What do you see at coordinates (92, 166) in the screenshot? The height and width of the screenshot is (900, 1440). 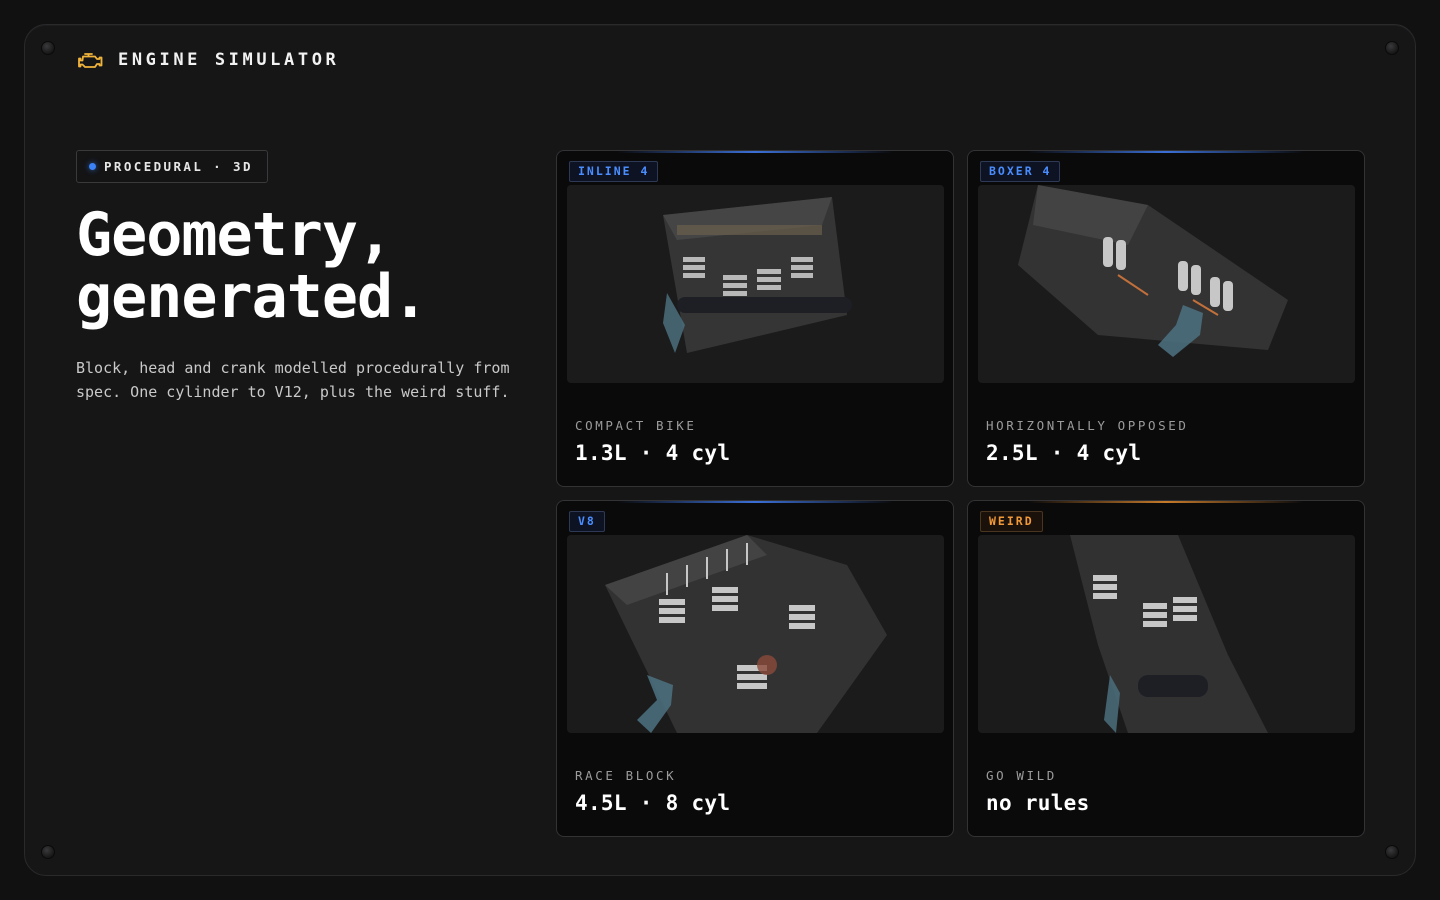 I see `status-dot` at bounding box center [92, 166].